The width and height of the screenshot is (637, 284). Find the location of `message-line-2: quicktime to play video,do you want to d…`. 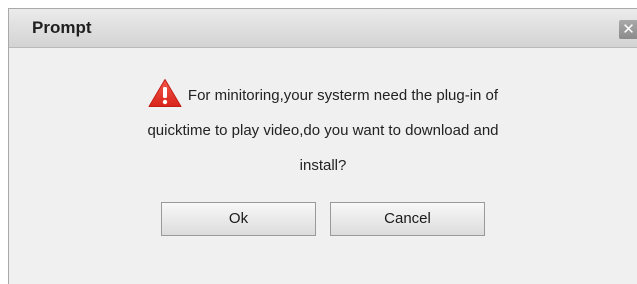

message-line-2: quicktime to play video,do you want to d… is located at coordinates (323, 130).